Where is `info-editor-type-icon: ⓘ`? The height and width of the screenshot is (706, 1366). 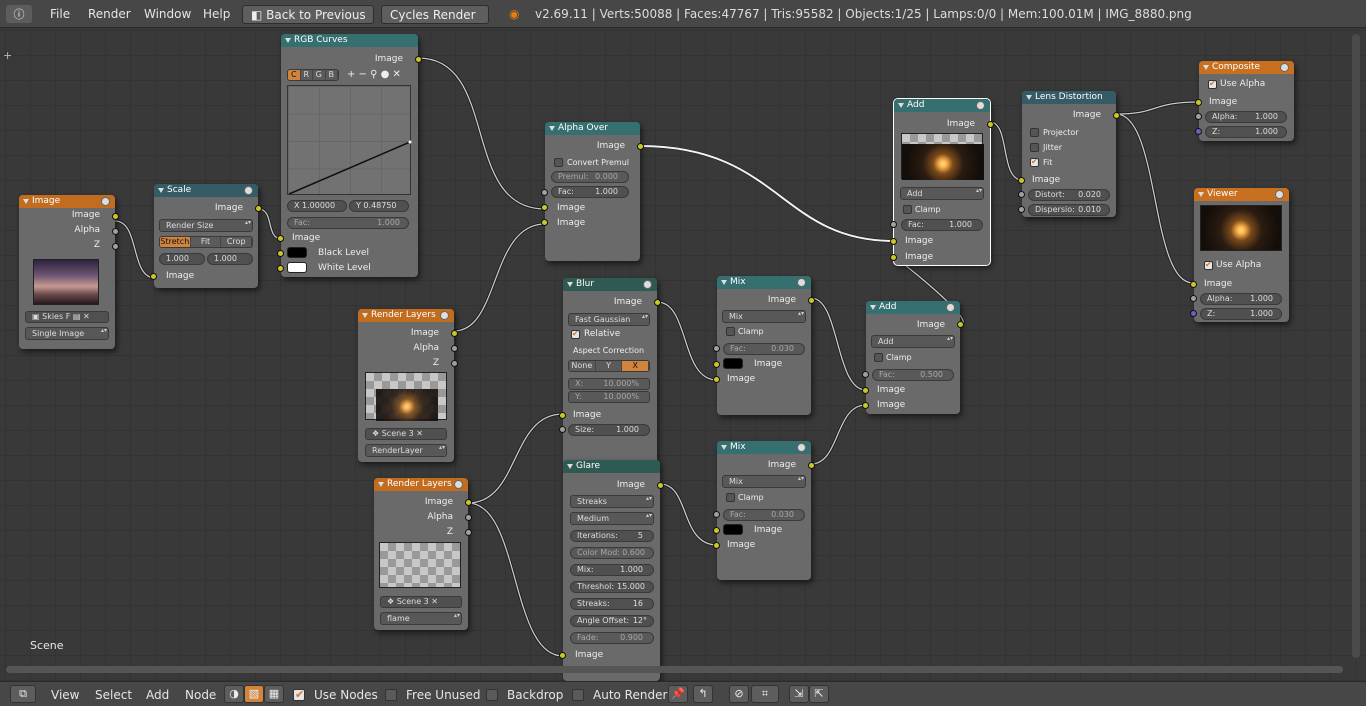
info-editor-type-icon: ⓘ is located at coordinates (19, 14).